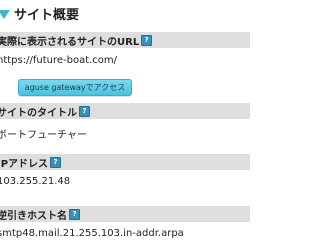  Describe the element at coordinates (5, 14) in the screenshot. I see `triangle-bullet-icon` at that location.